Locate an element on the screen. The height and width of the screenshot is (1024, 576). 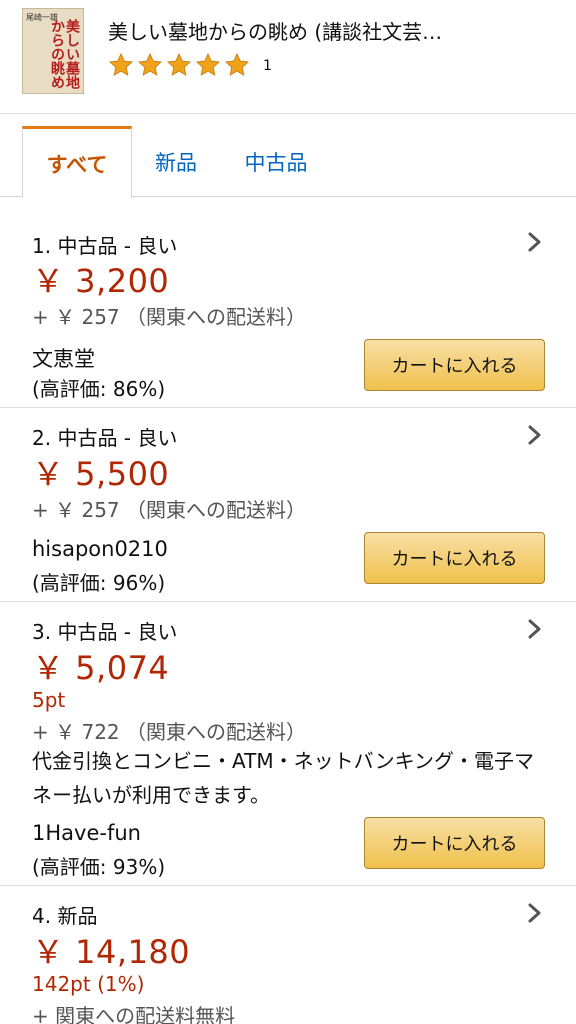
offer-price: ￥ 3,200 is located at coordinates (101, 281).